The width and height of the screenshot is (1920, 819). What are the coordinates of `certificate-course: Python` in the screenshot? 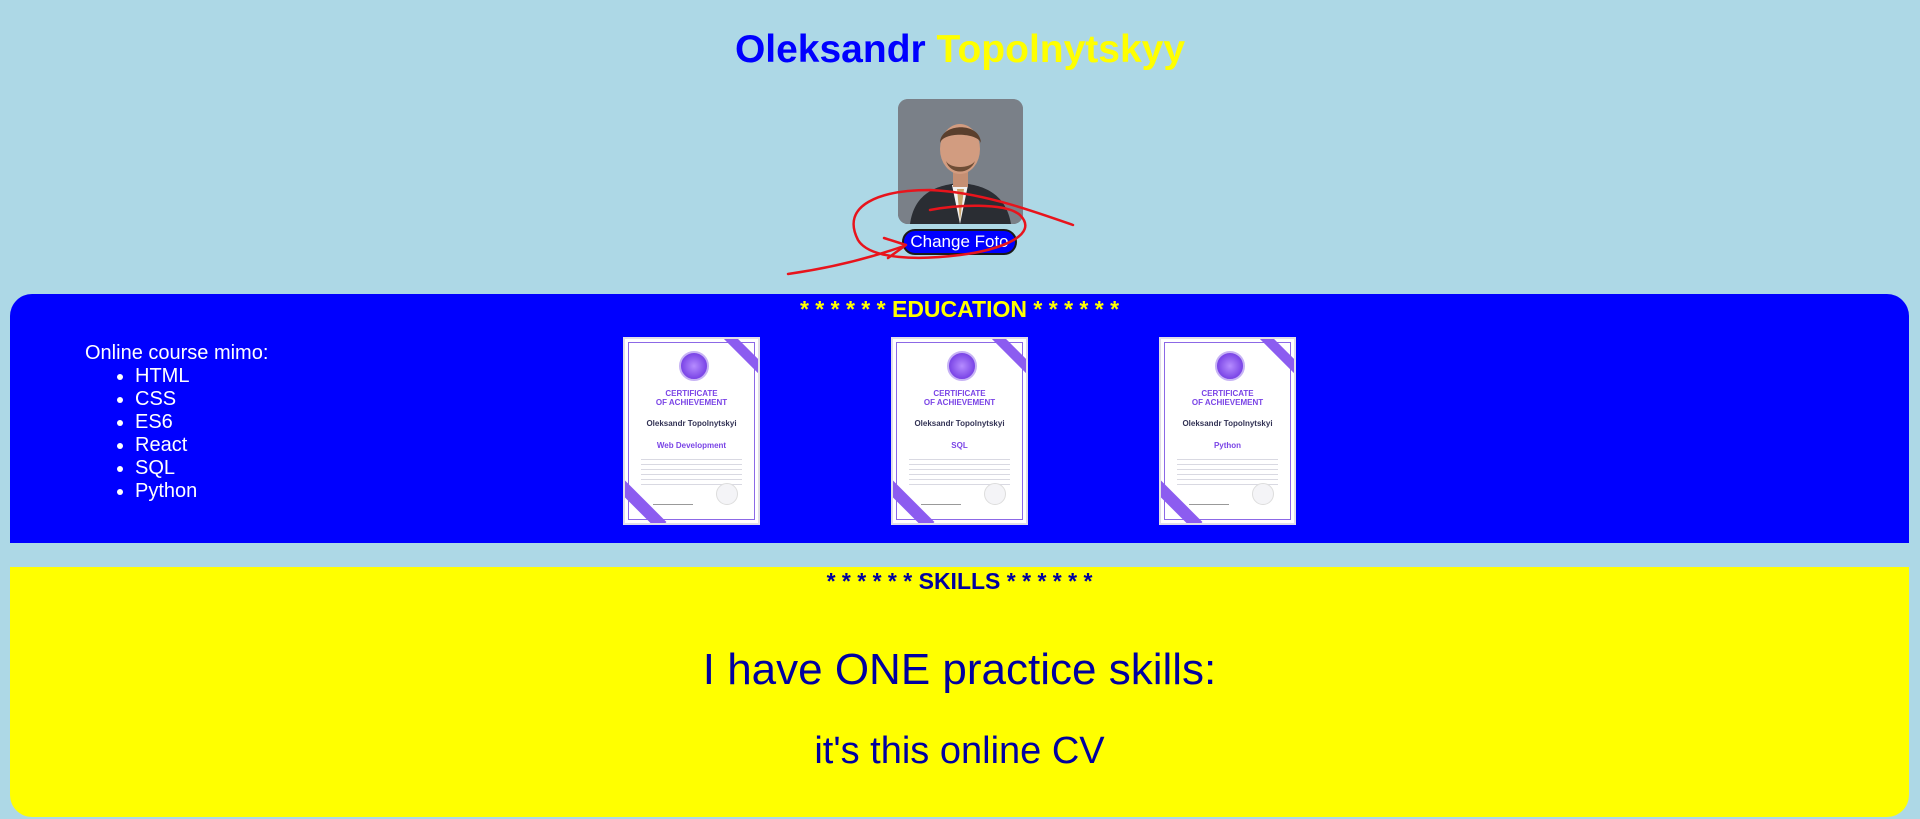 It's located at (1227, 445).